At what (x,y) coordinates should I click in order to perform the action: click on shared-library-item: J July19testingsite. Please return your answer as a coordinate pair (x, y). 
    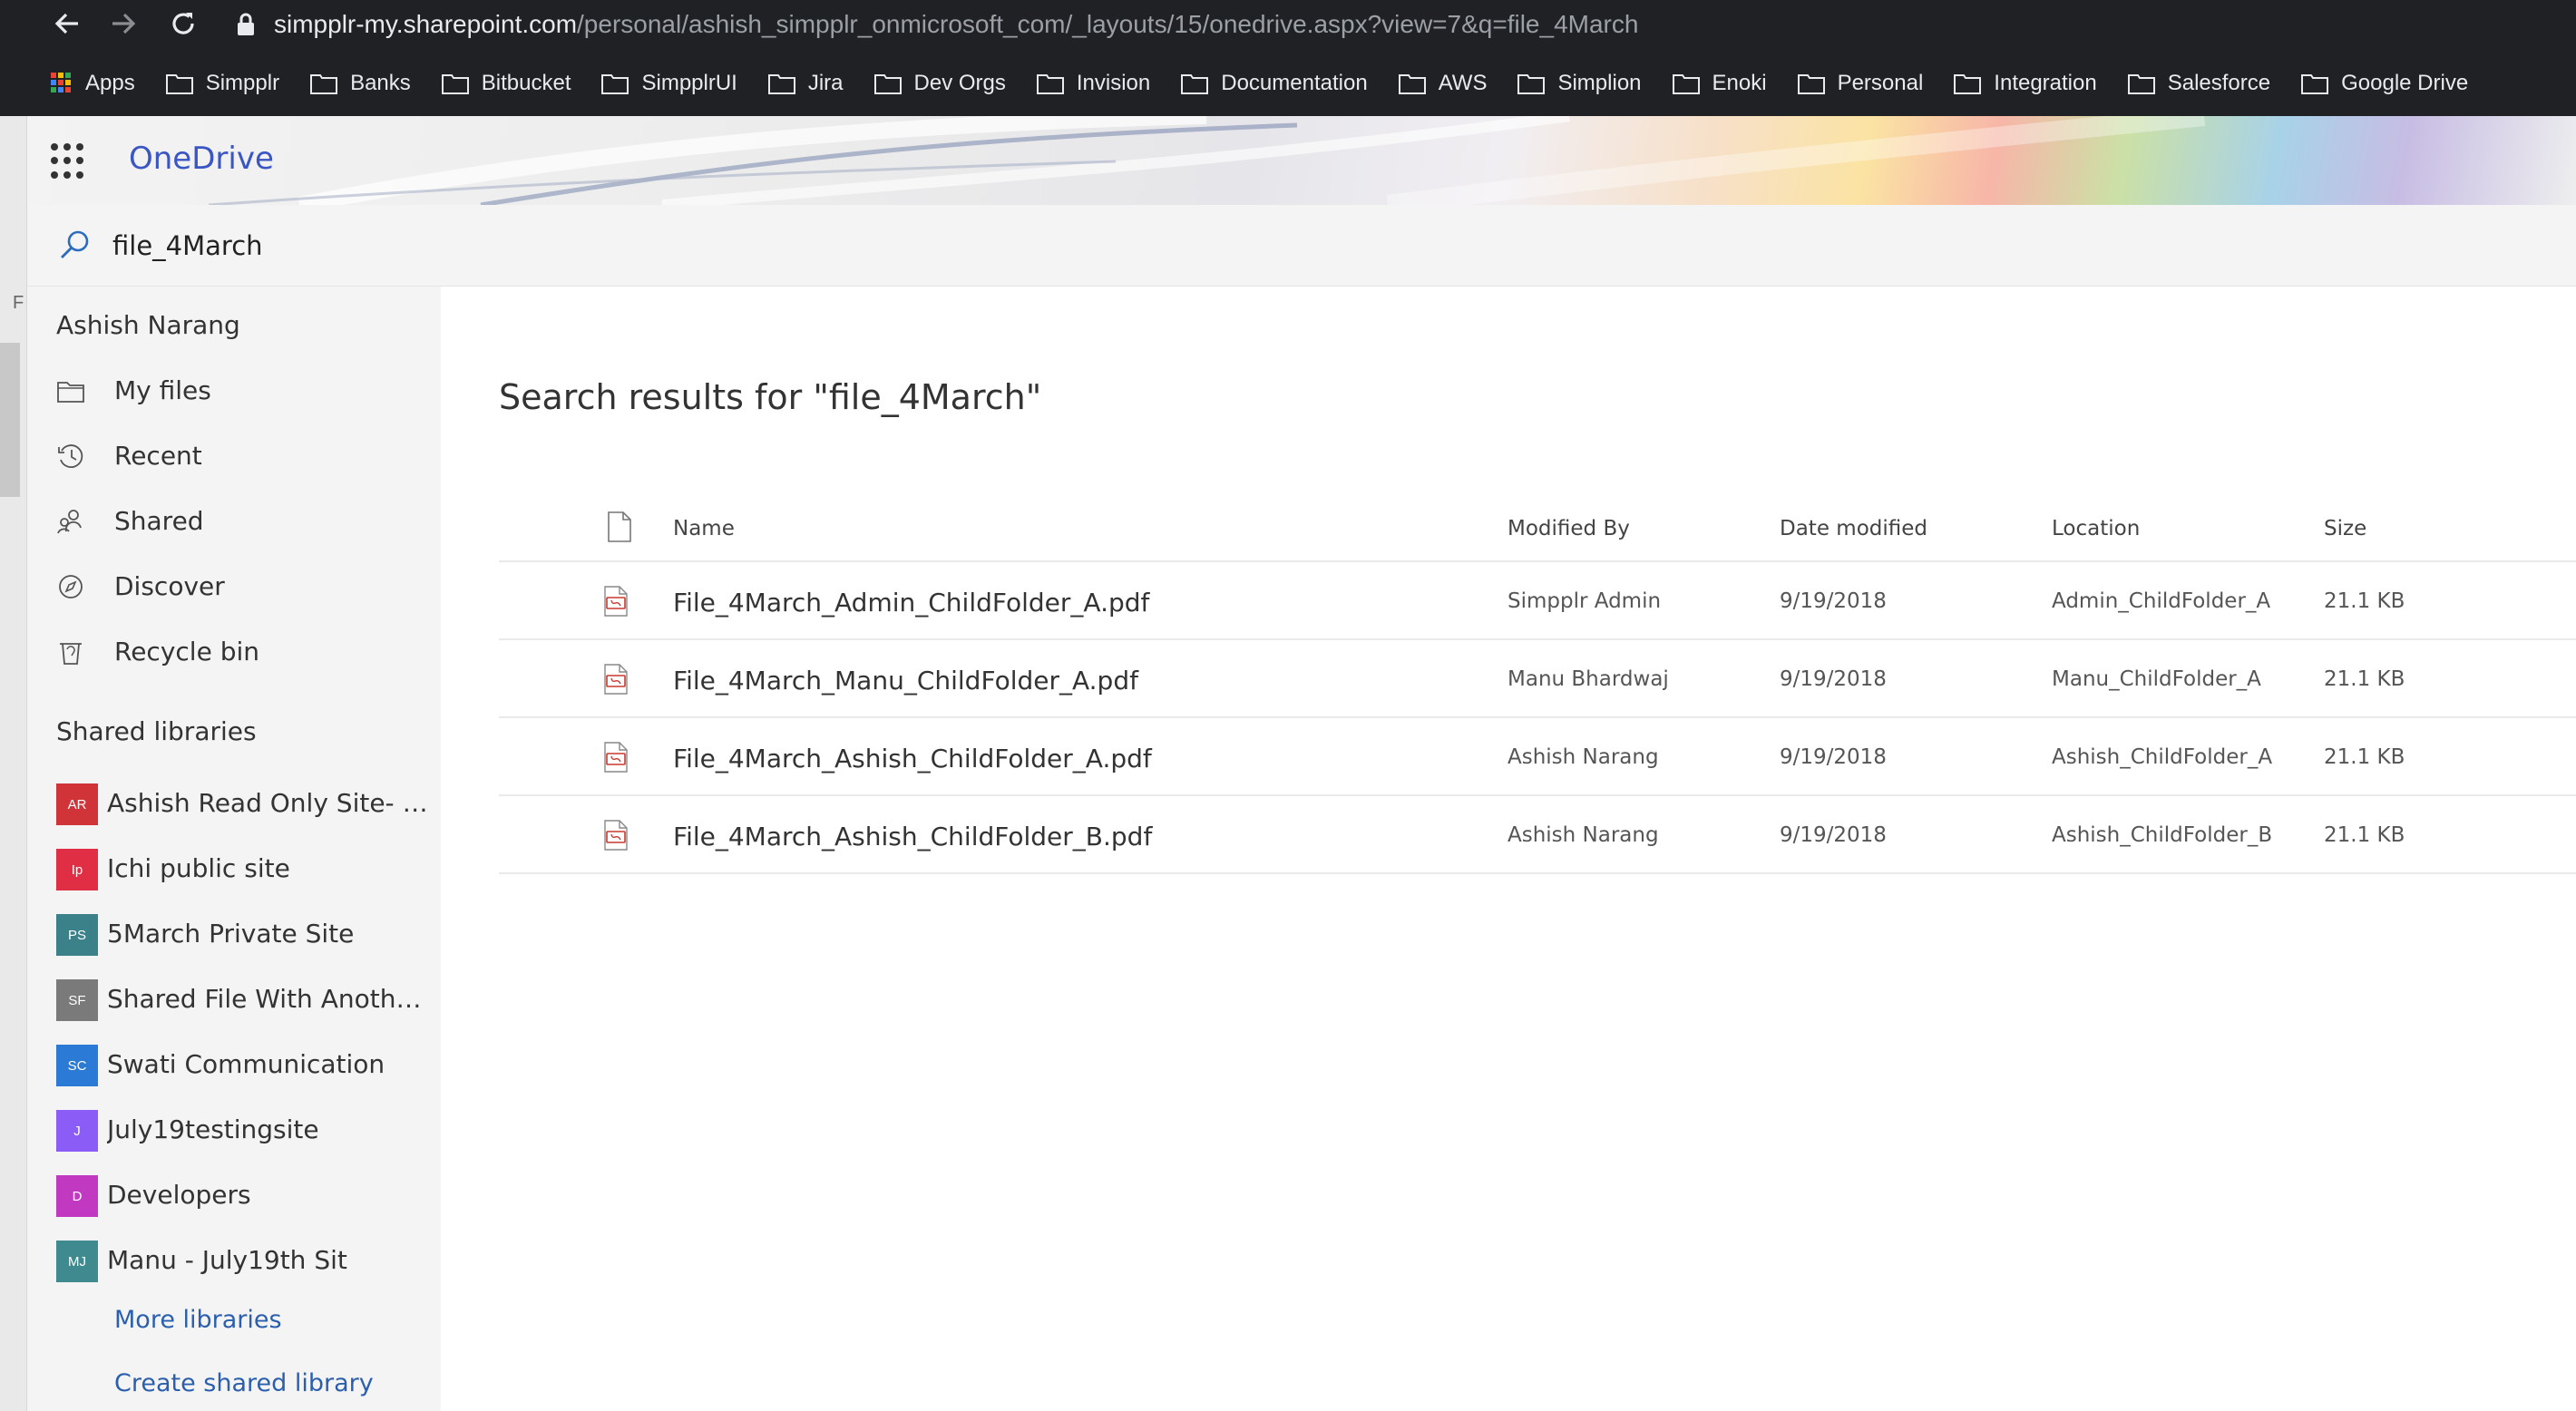
    Looking at the image, I should click on (234, 1128).